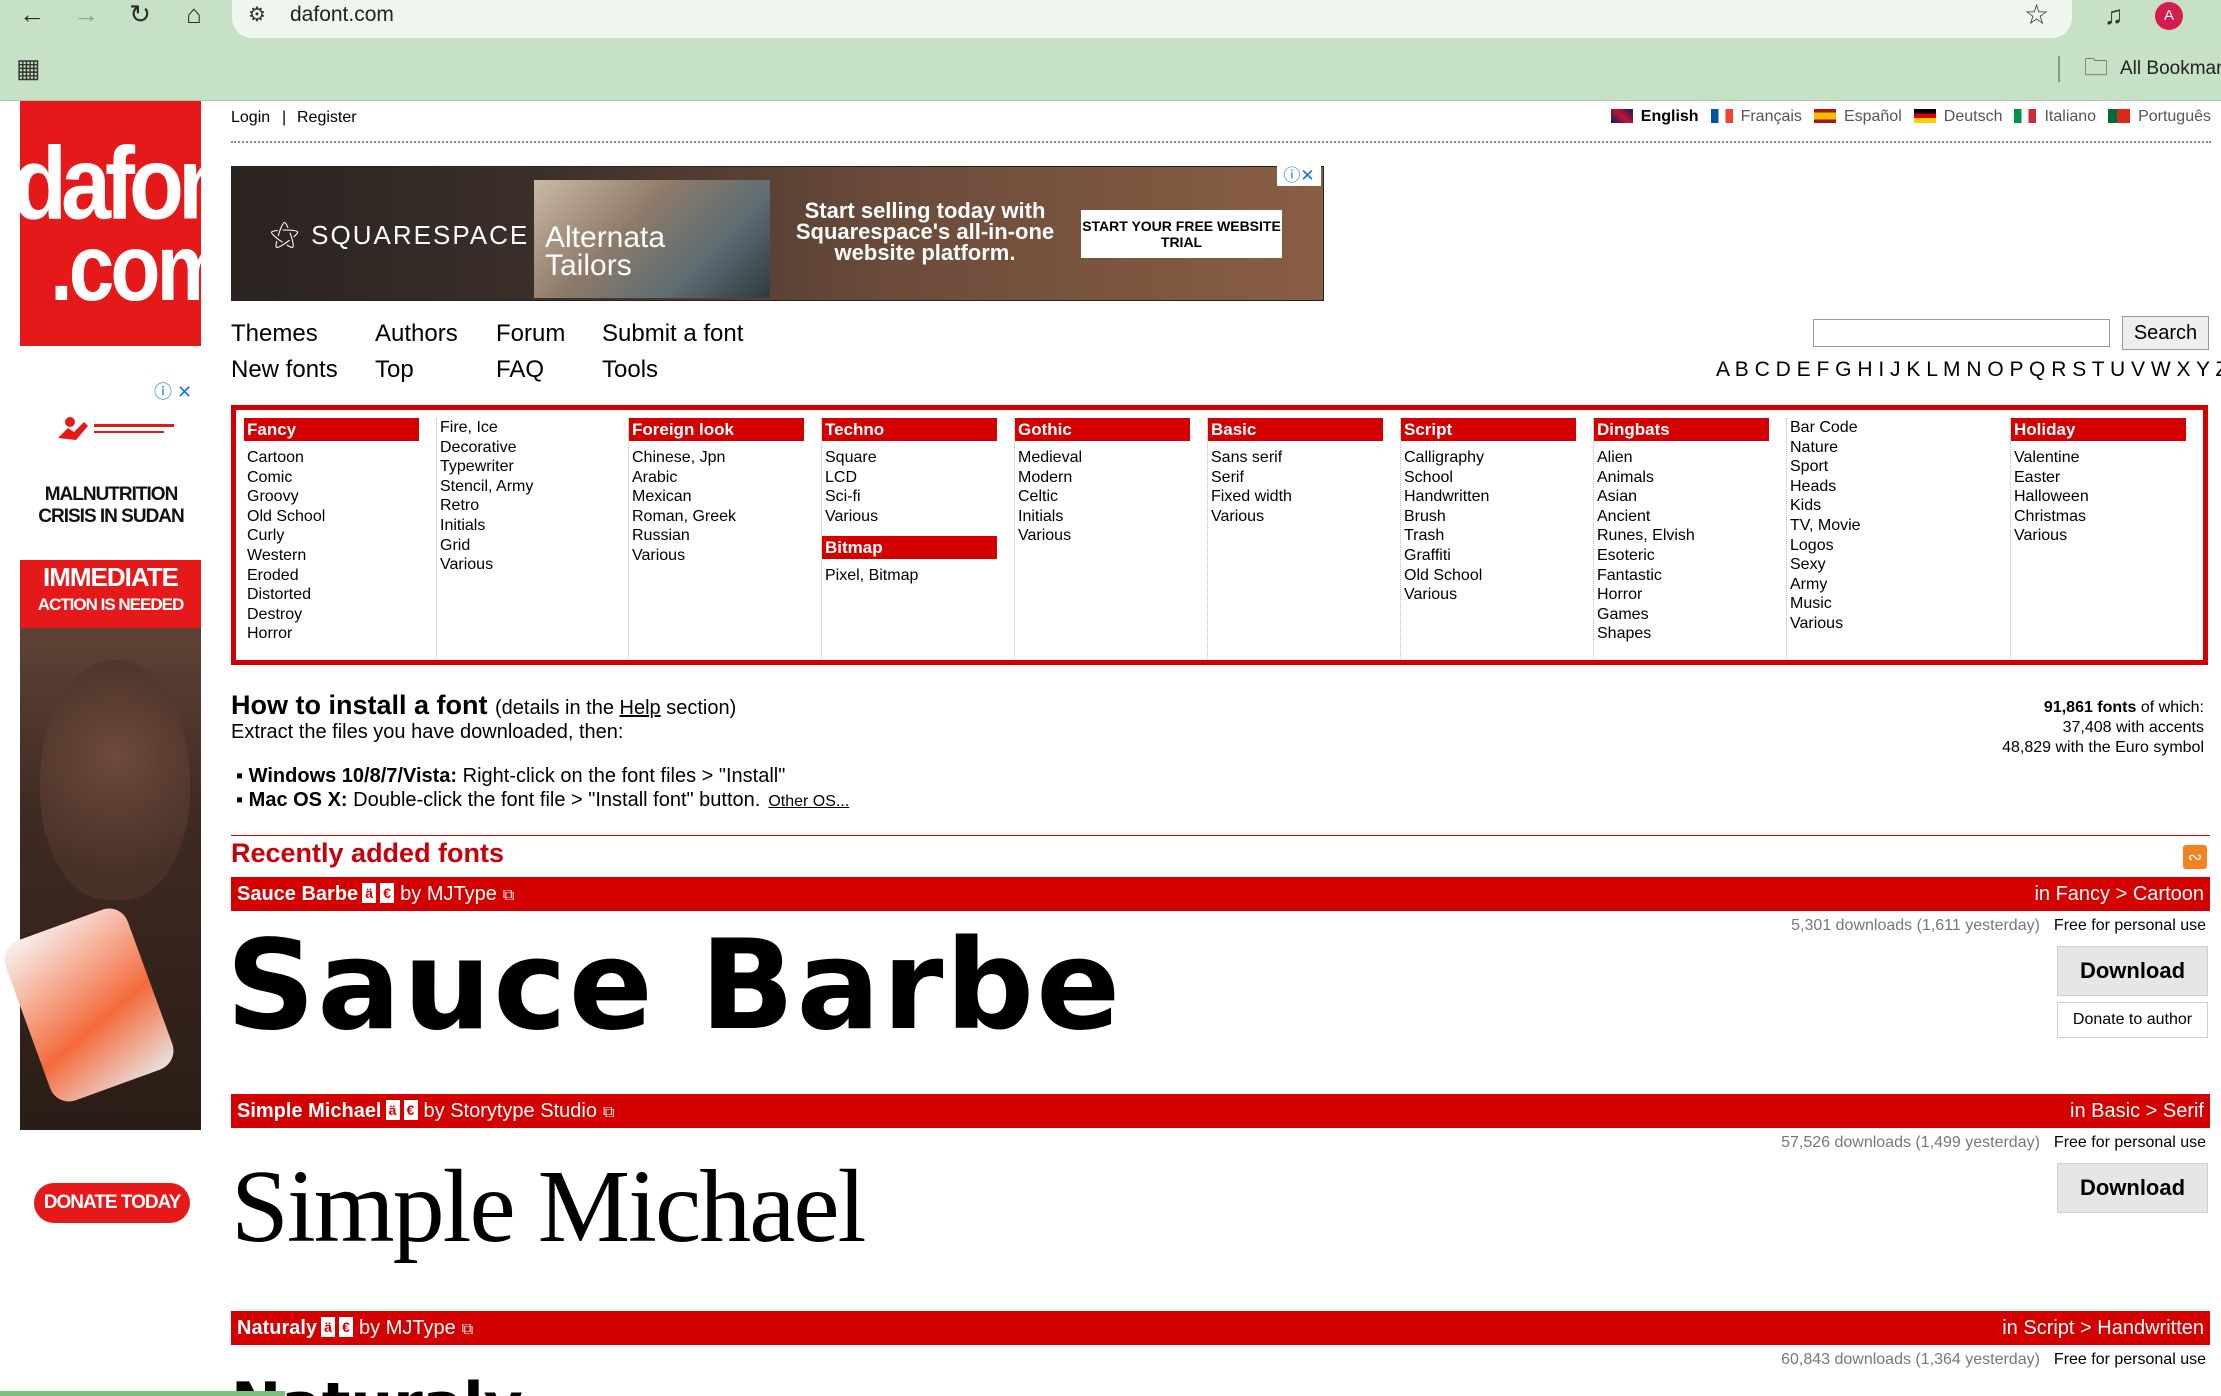 The width and height of the screenshot is (2221, 1396). I want to click on nav-new-fonts: New fonts, so click(284, 370).